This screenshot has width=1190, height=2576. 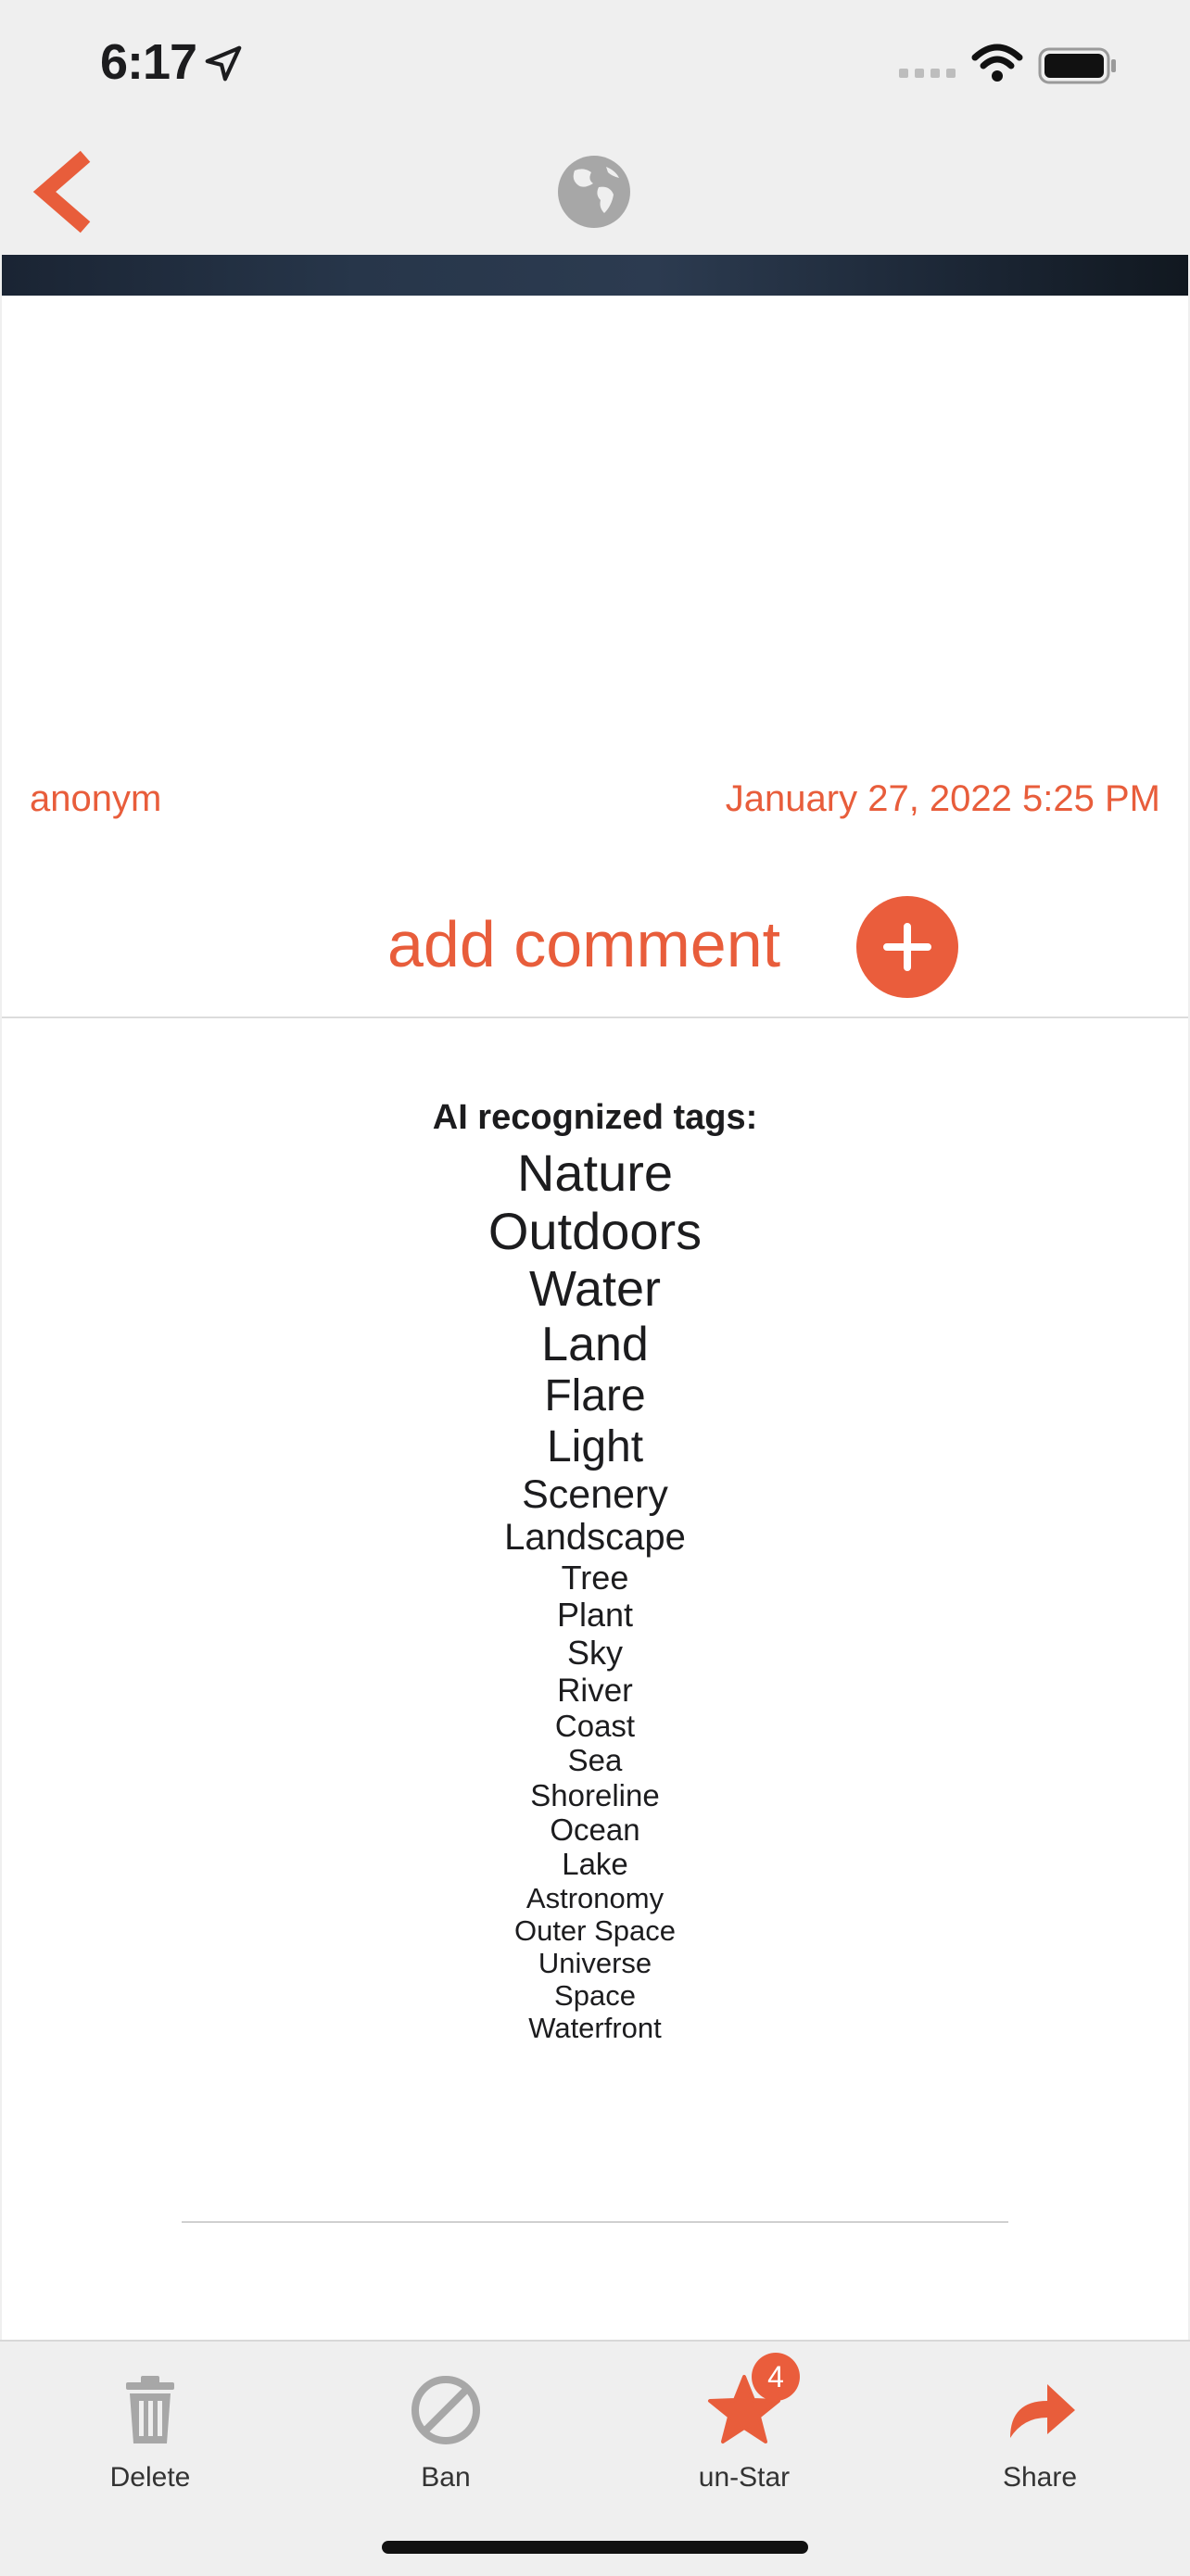 I want to click on tag-item: Coast, so click(x=595, y=1726).